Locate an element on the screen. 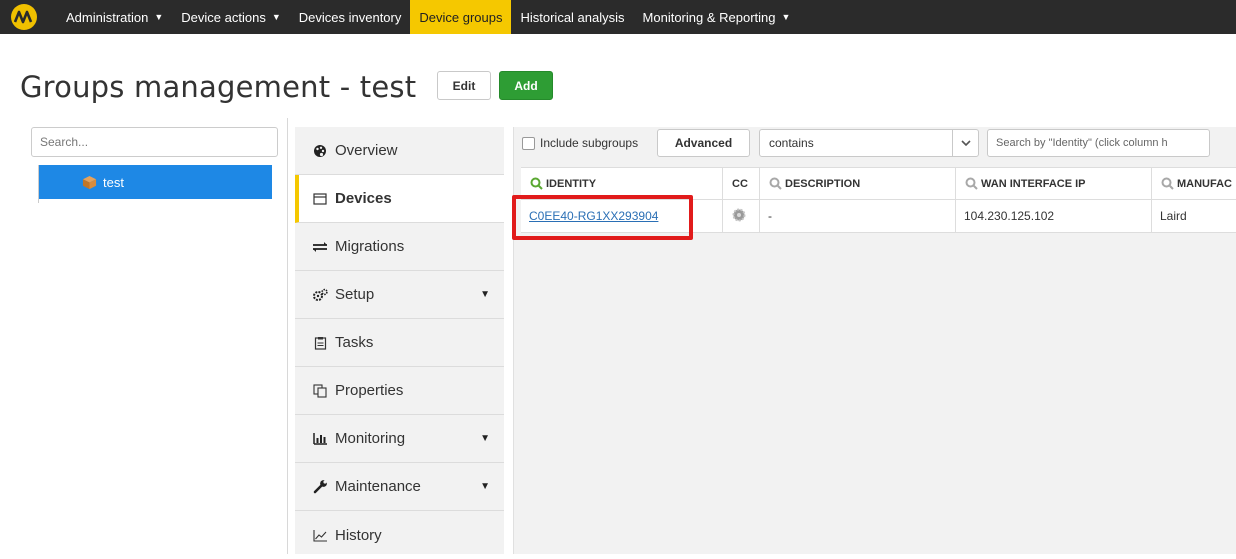 This screenshot has width=1236, height=559. checkbox-box is located at coordinates (528, 143).